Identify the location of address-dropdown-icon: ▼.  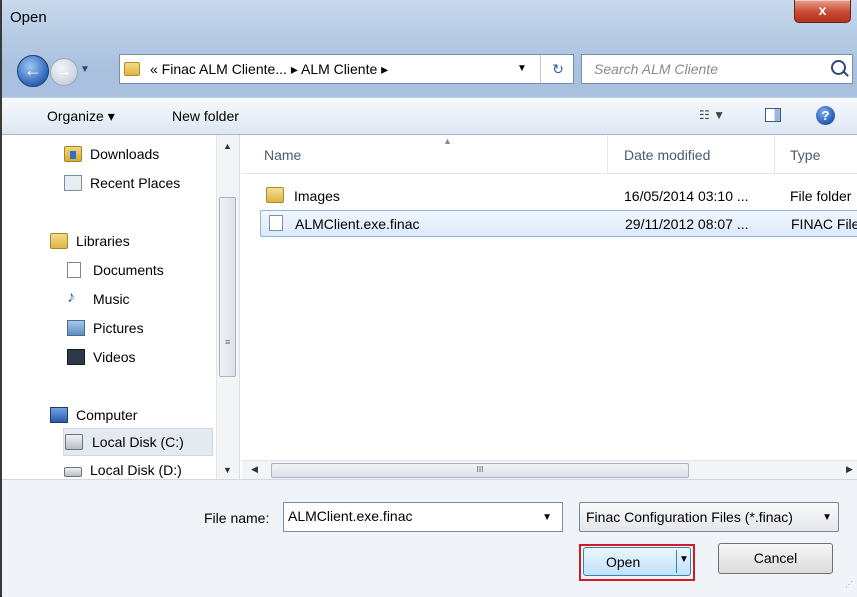
(522, 68).